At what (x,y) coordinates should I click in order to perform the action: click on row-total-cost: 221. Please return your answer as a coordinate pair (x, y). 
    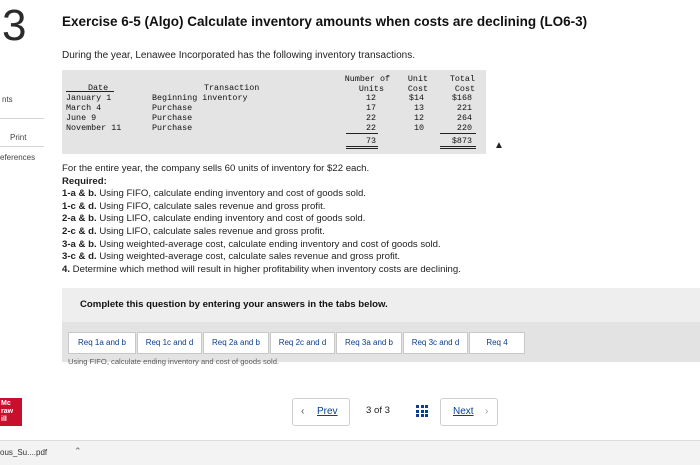
    Looking at the image, I should click on (464, 108).